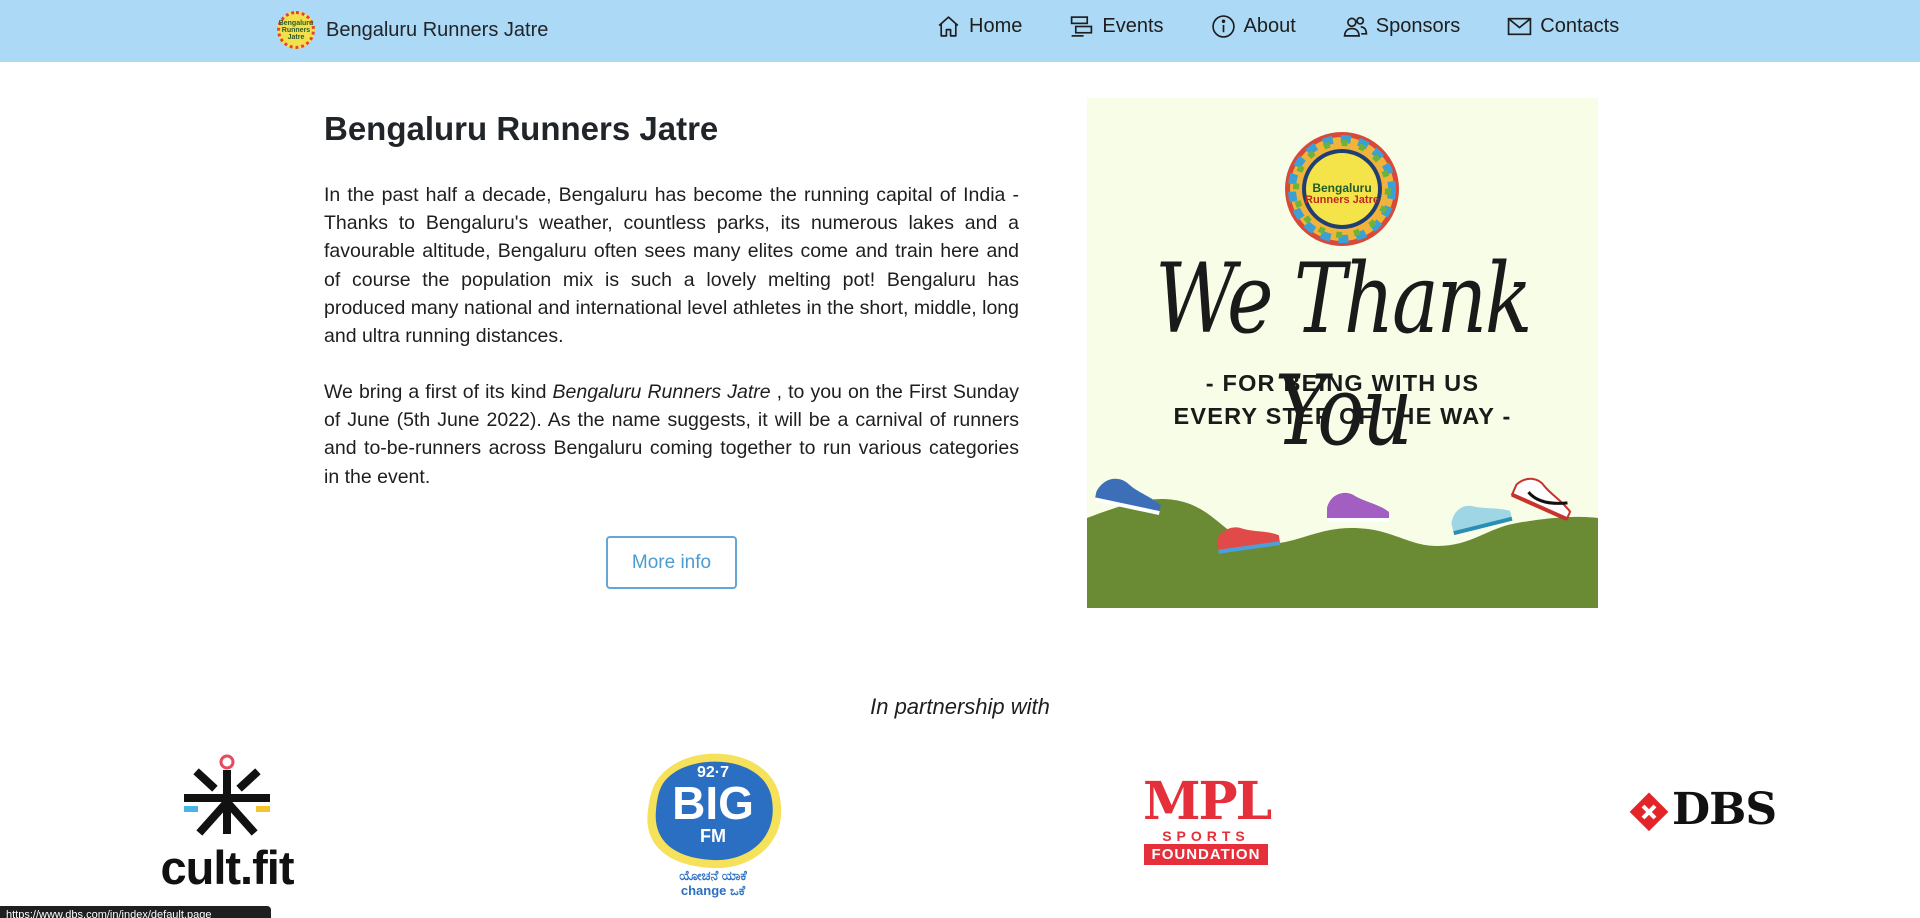 The height and width of the screenshot is (918, 1920). What do you see at coordinates (1355, 26) in the screenshot?
I see `people-icon` at bounding box center [1355, 26].